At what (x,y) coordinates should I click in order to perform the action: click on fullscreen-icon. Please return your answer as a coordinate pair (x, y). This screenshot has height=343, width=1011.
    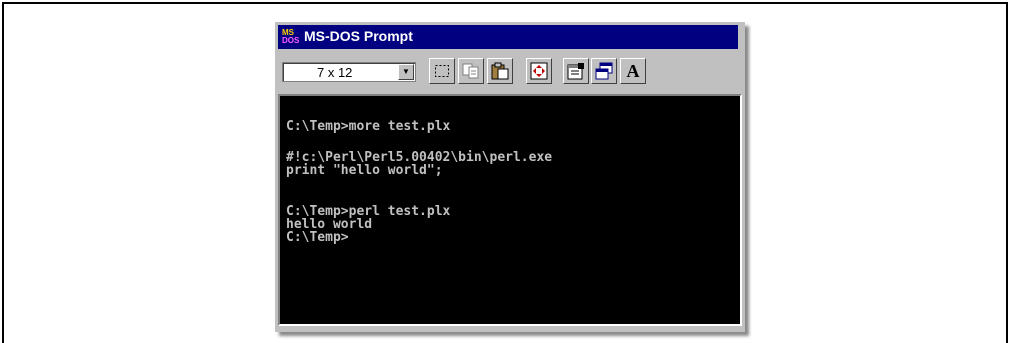
    Looking at the image, I should click on (539, 71).